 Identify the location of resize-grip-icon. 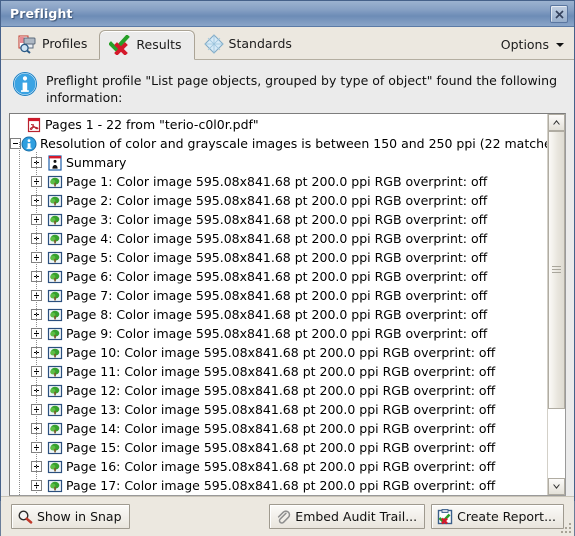
(566, 528).